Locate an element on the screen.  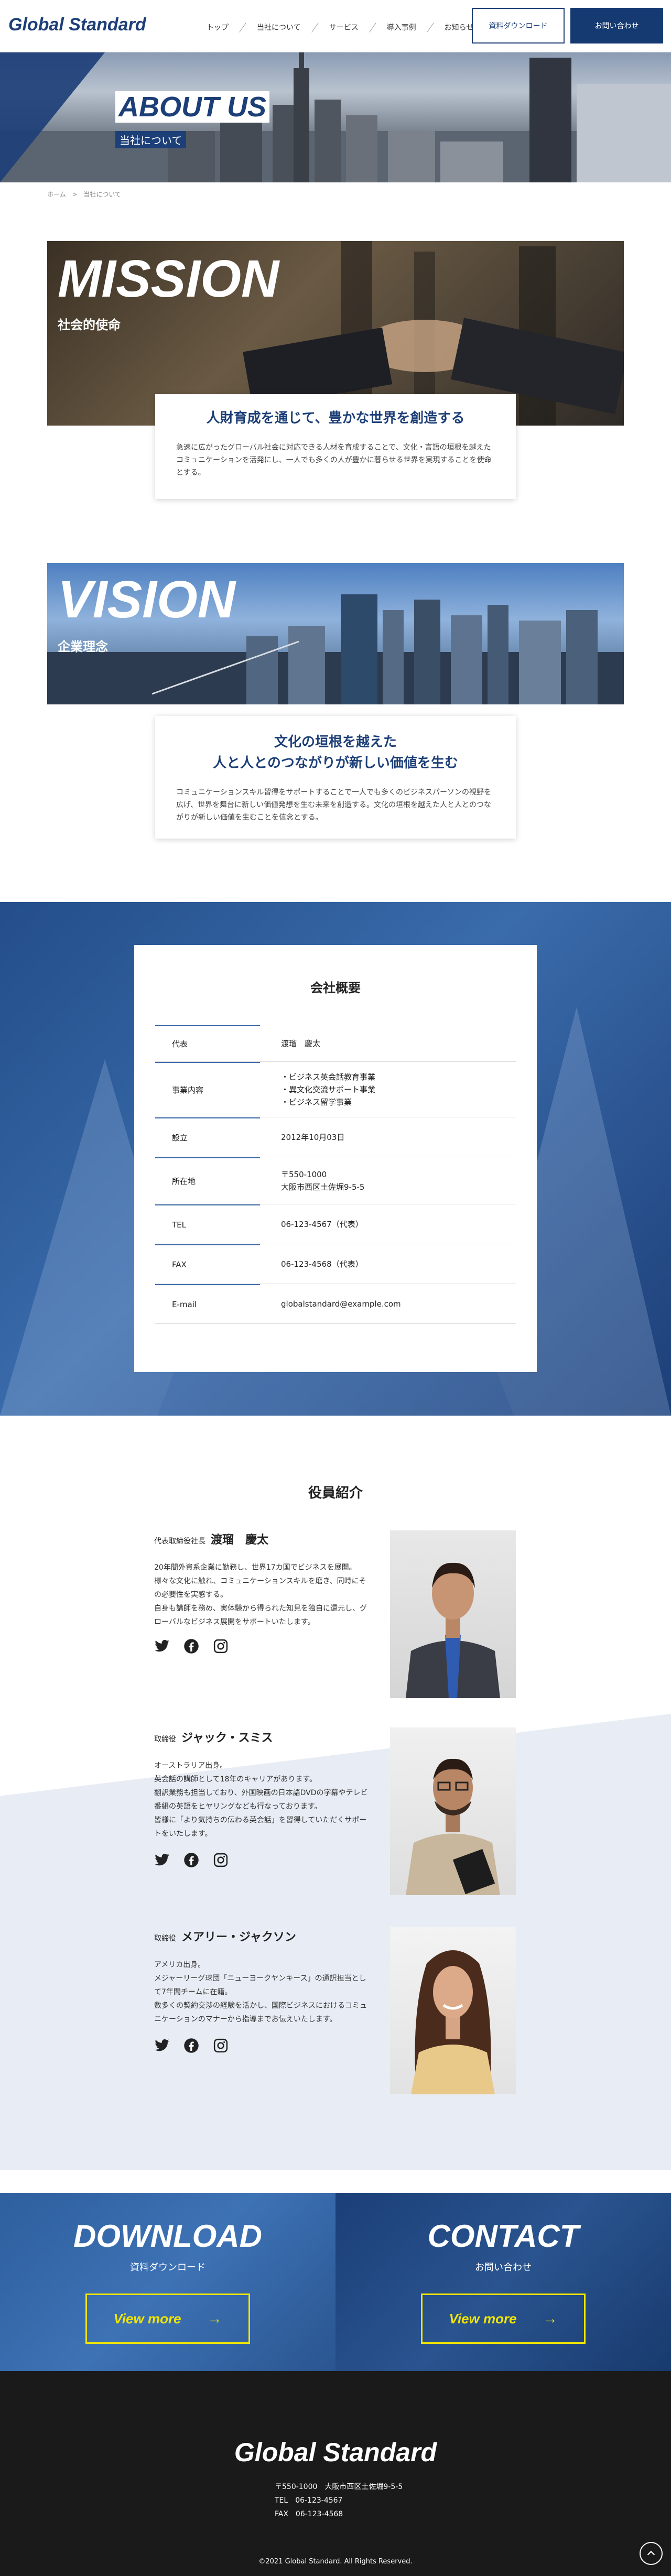
footer-fax: FAX 06-123-4568 is located at coordinates (309, 2514).